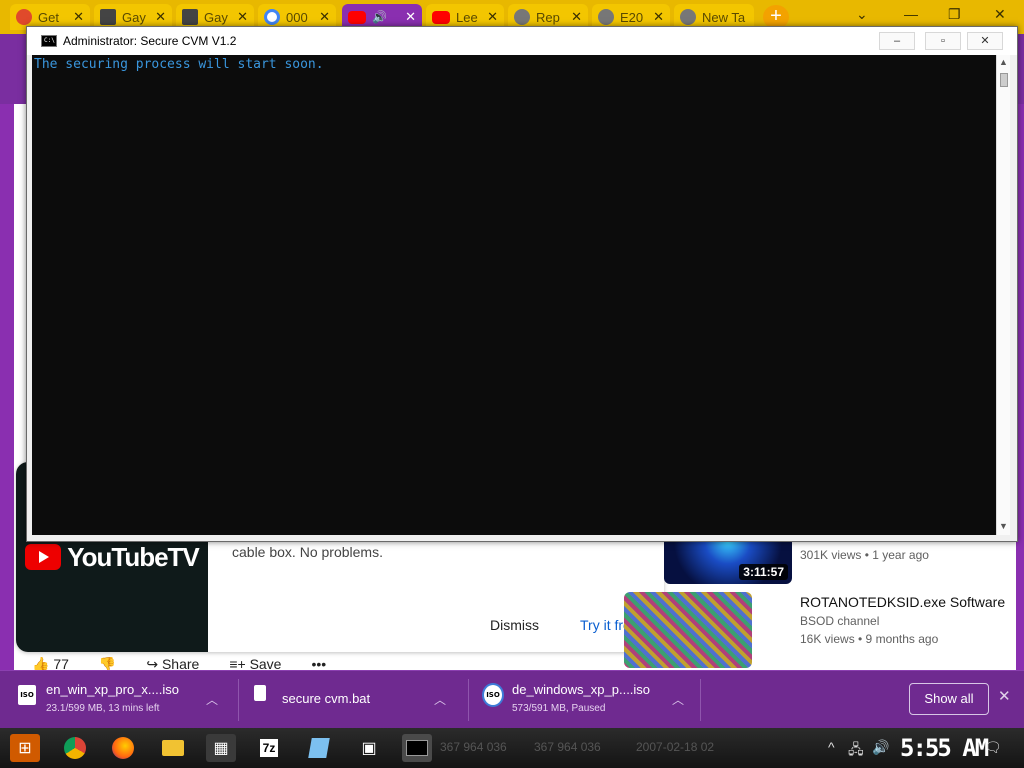  What do you see at coordinates (103, 708) in the screenshot?
I see `download-status: 23.1/599 MB, 13 mins left` at bounding box center [103, 708].